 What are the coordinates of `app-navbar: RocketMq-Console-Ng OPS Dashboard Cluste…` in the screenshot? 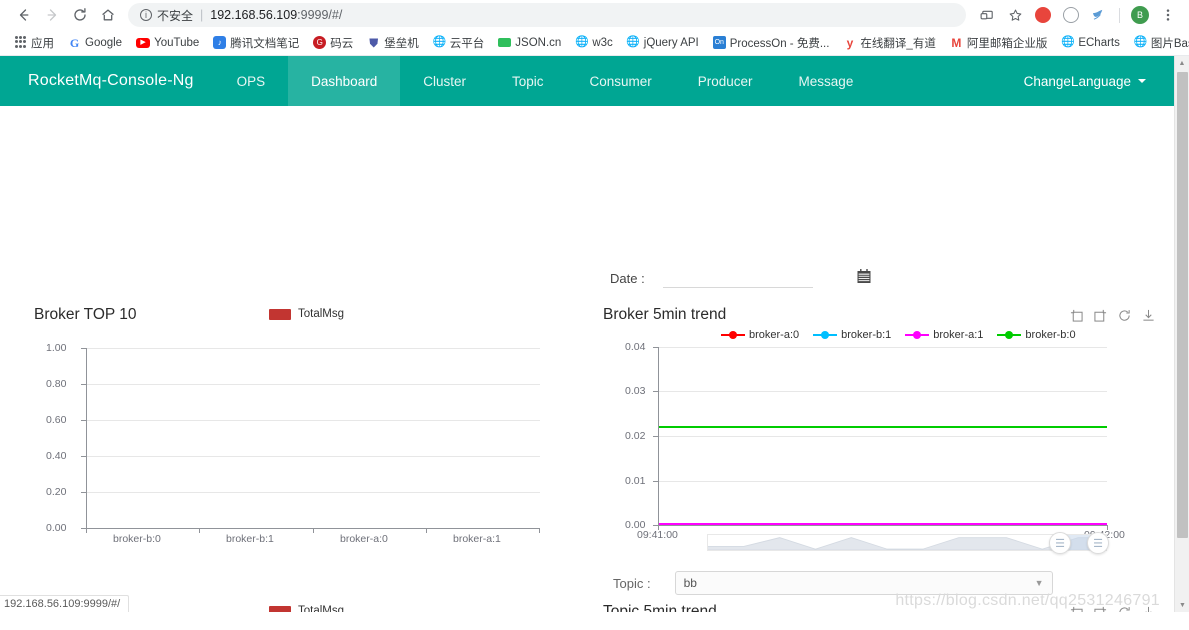 It's located at (587, 81).